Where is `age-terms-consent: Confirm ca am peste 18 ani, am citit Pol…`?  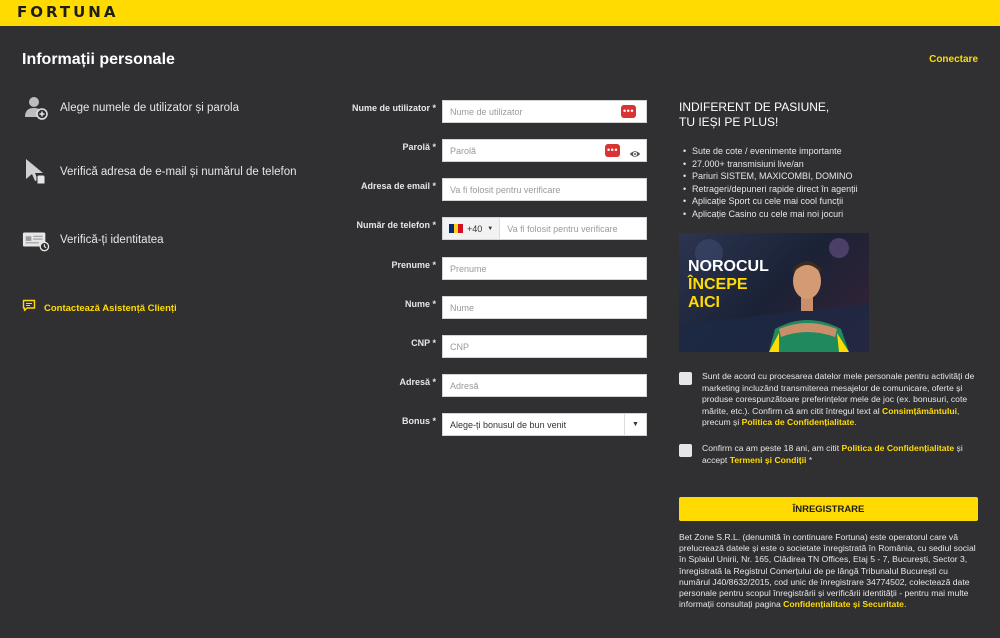
age-terms-consent: Confirm ca am peste 18 ani, am citit Pol… is located at coordinates (833, 454).